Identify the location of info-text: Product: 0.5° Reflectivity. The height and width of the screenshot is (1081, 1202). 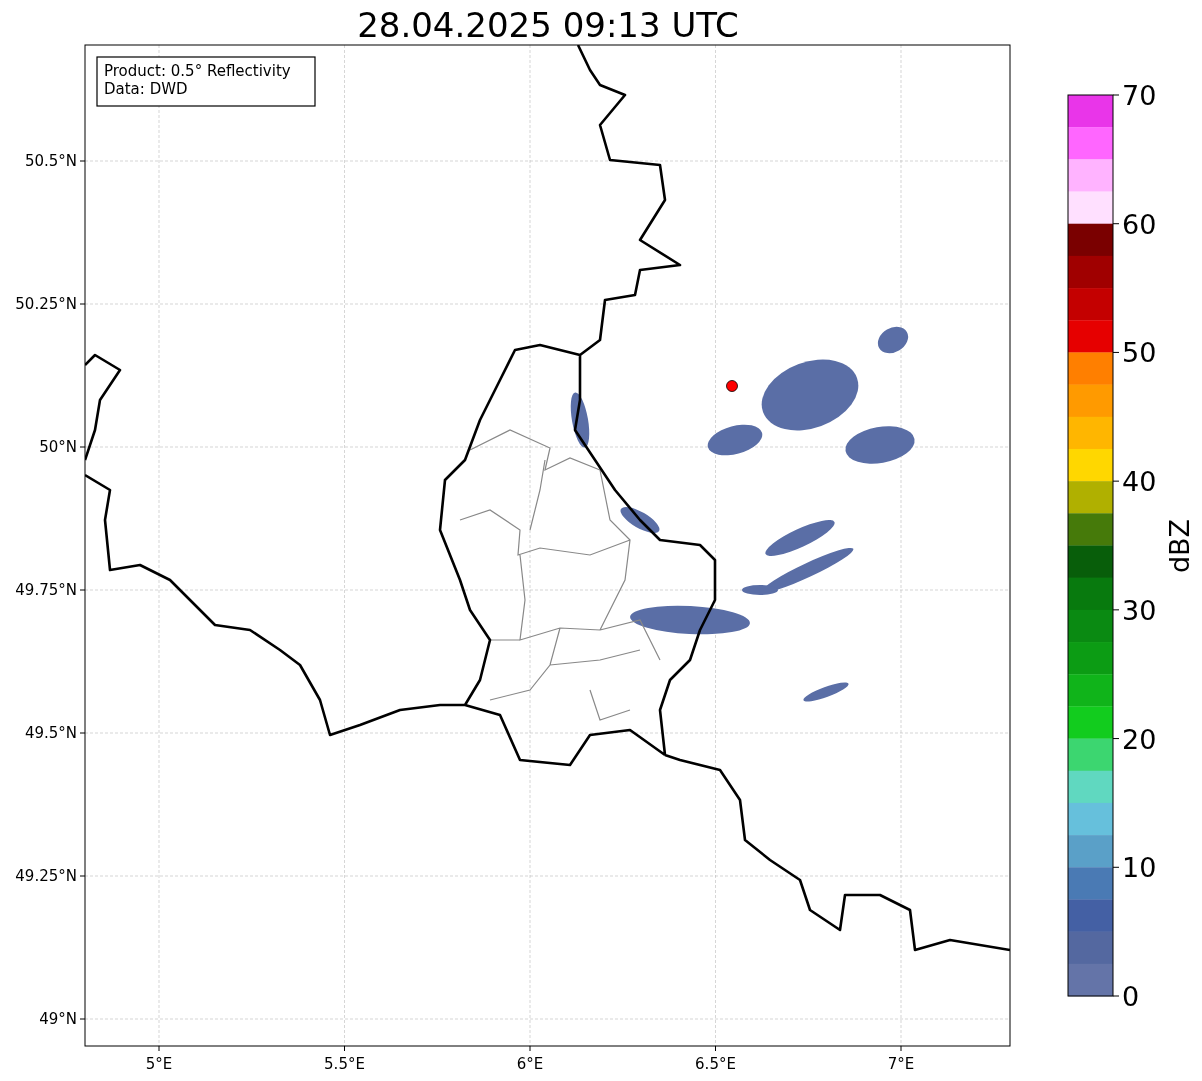
(197, 71).